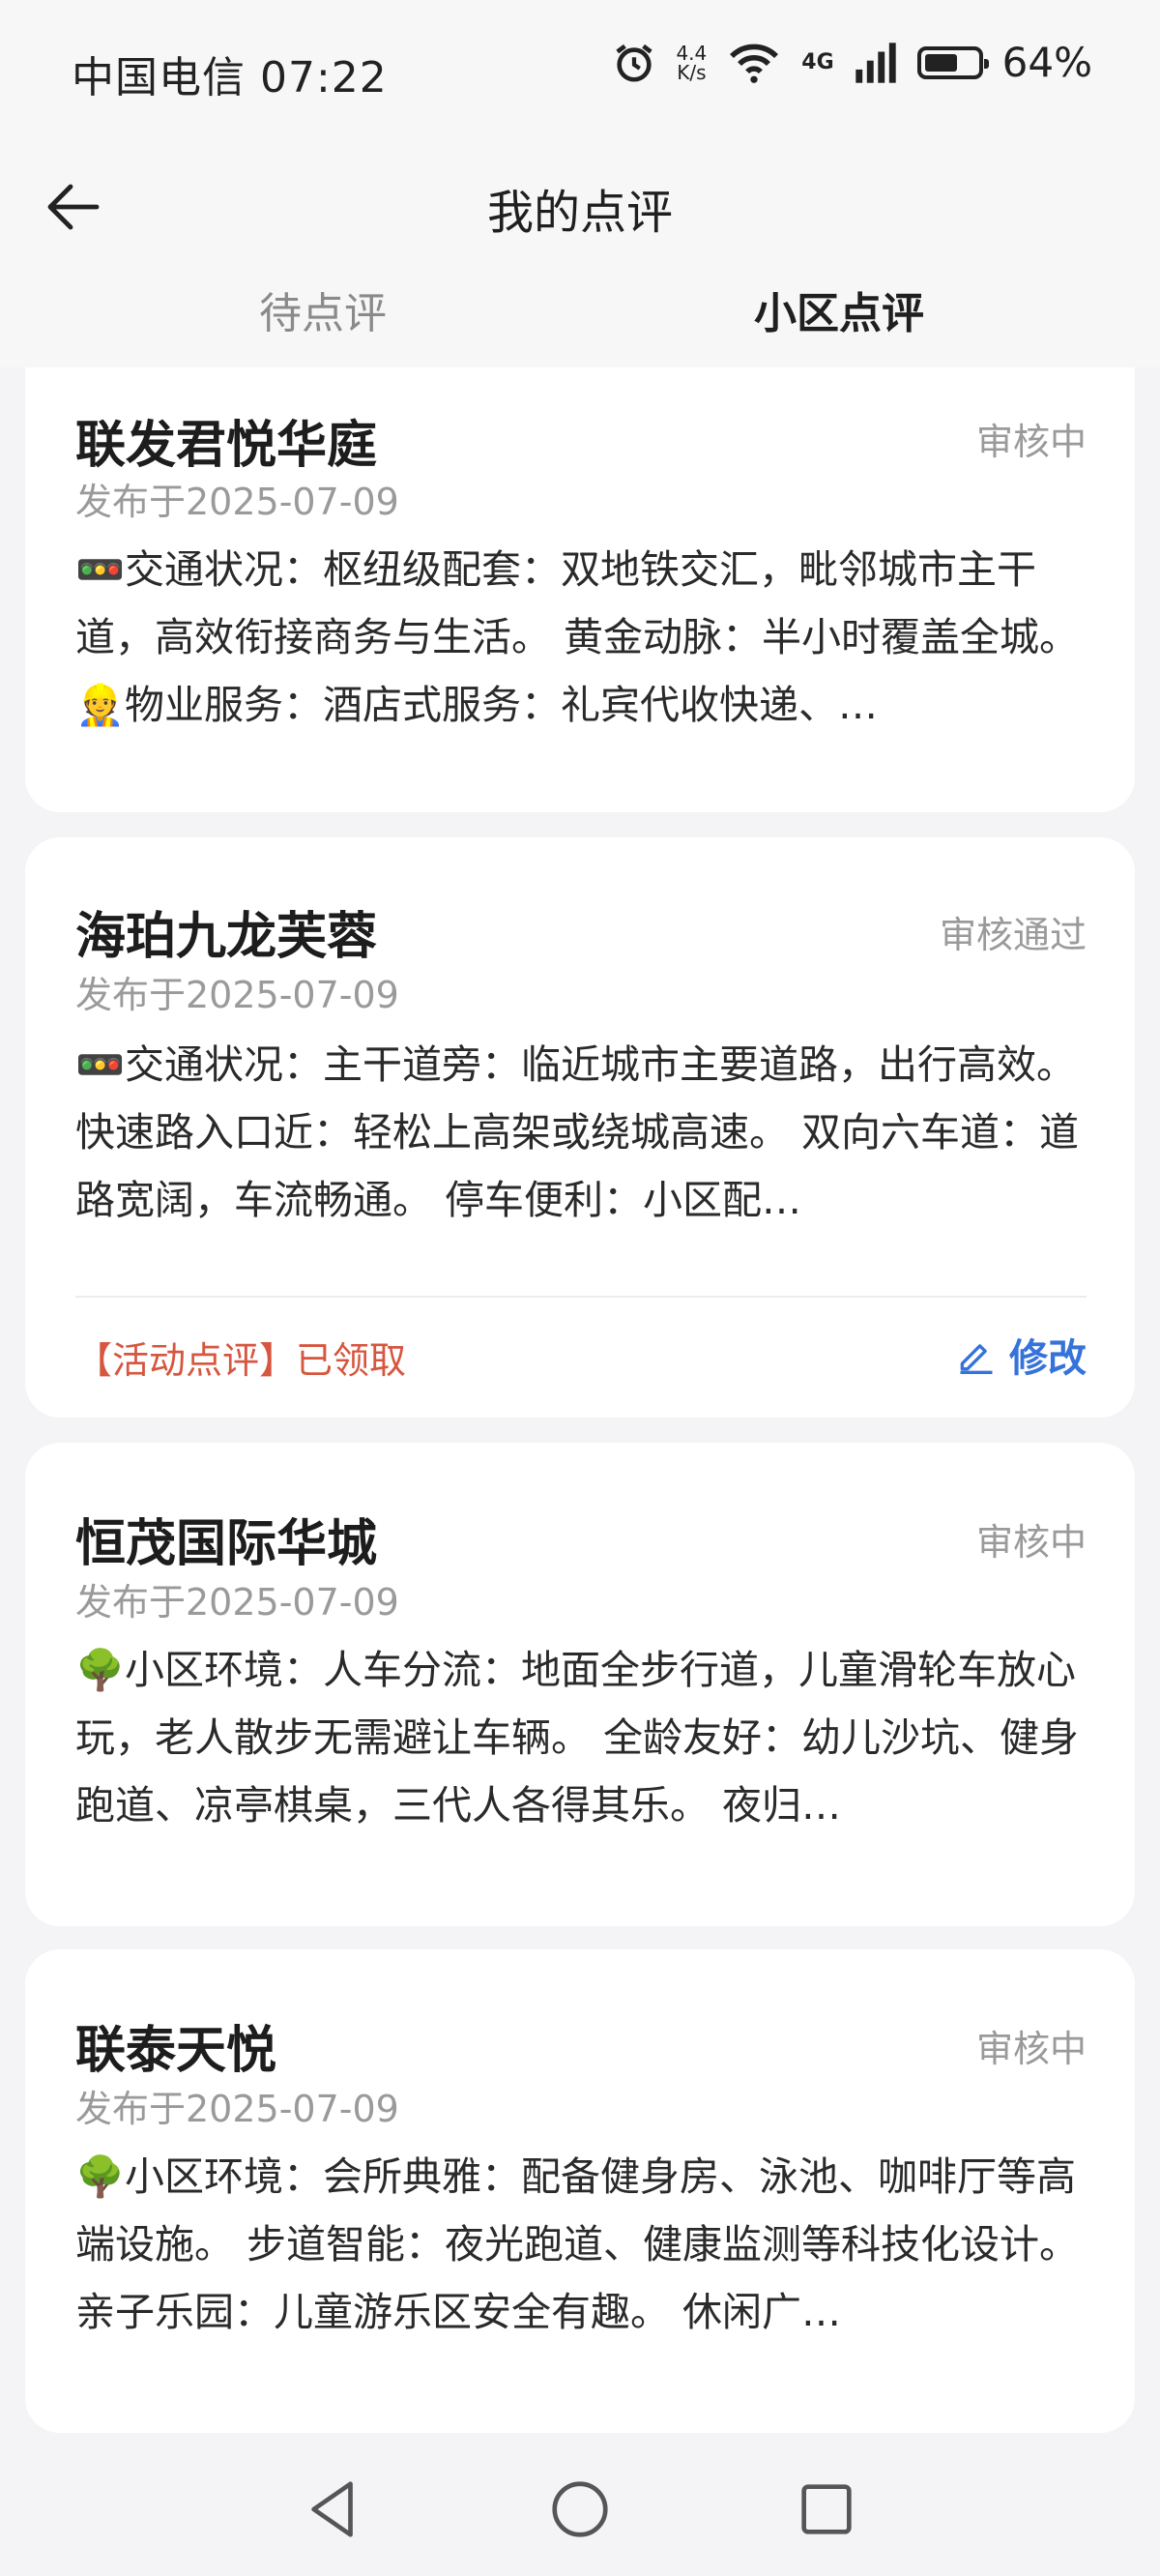  I want to click on nav-home-circle-icon, so click(580, 2509).